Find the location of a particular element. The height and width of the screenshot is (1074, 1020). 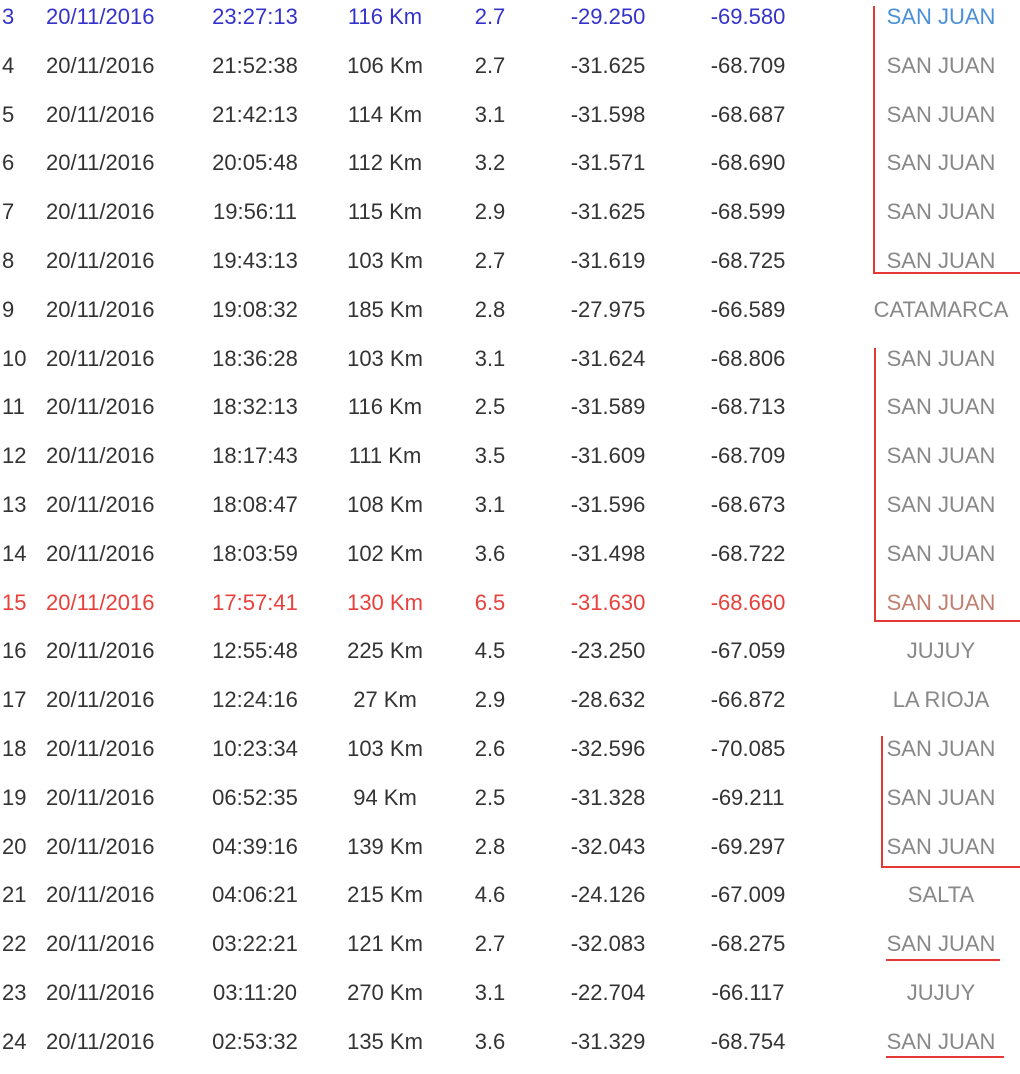

row-number: 23 is located at coordinates (14, 992).